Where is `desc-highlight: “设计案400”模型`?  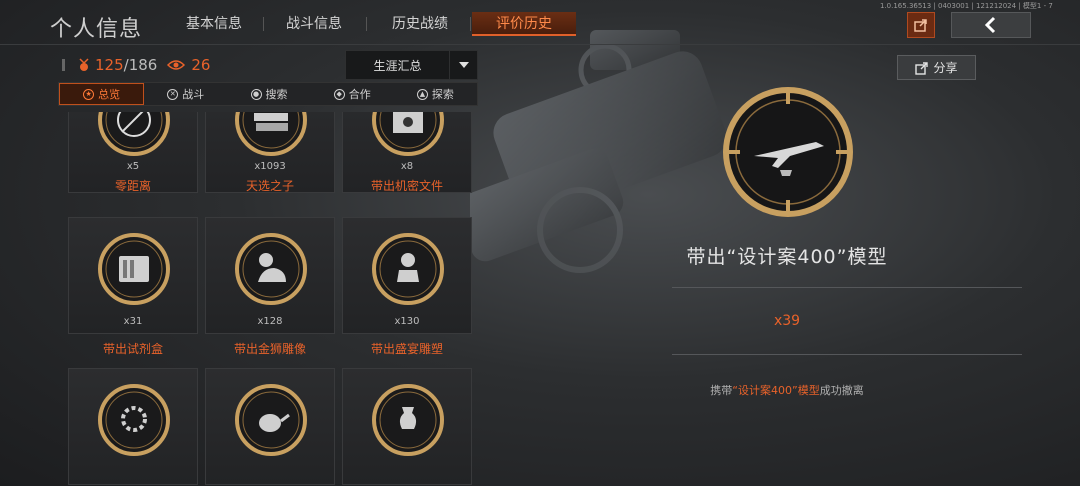
desc-highlight: “设计案400”模型 is located at coordinates (776, 390).